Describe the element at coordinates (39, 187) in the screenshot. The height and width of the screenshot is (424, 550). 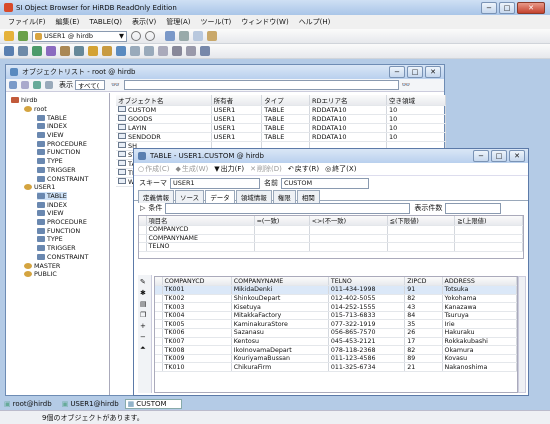
I see `tree-item: USER1` at that location.